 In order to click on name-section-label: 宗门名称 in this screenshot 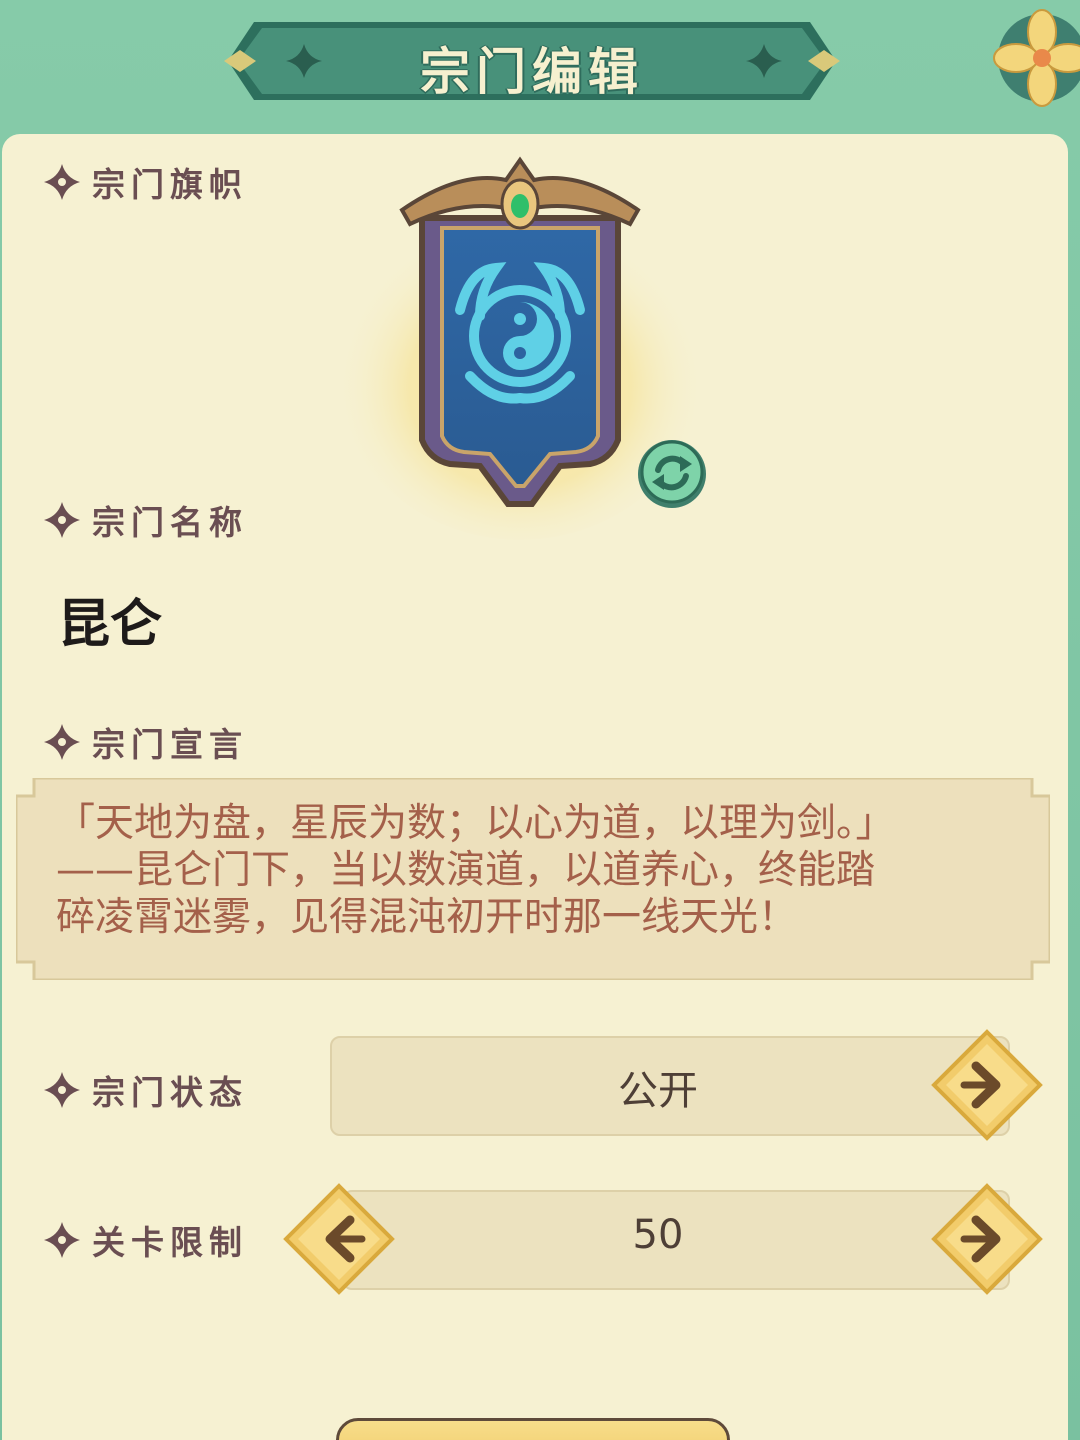, I will do `click(144, 520)`.